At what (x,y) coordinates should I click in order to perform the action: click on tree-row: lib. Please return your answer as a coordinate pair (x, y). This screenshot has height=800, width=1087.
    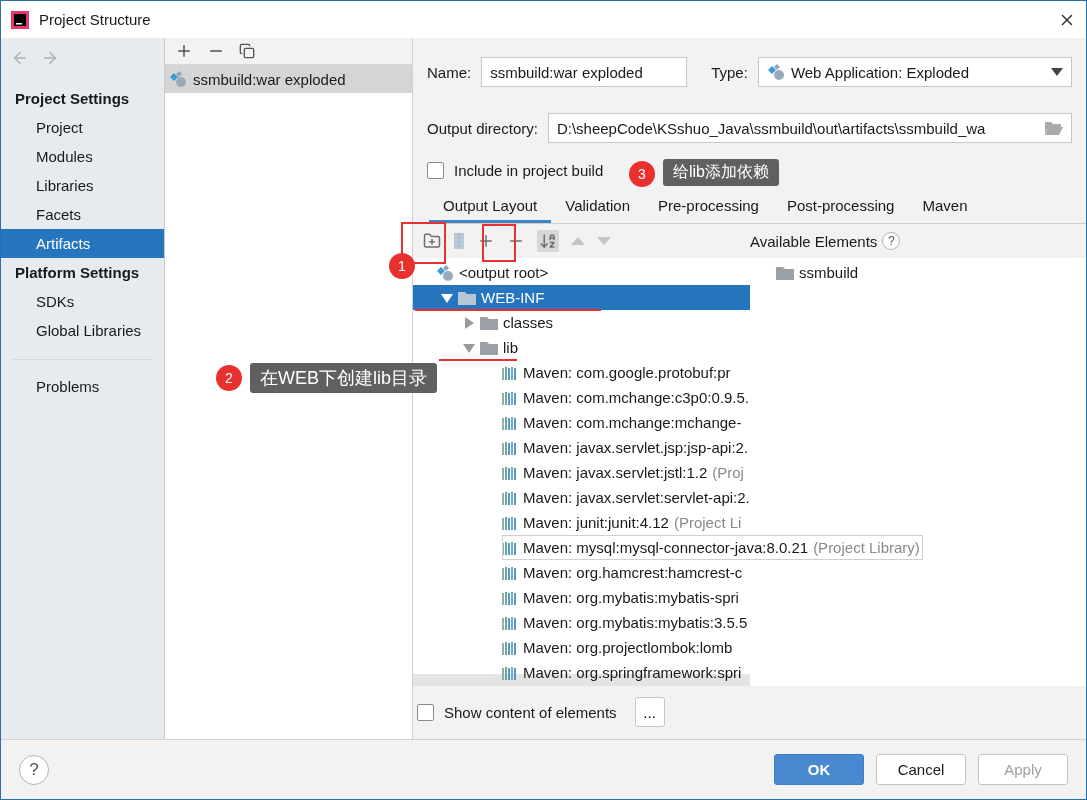
    Looking at the image, I should click on (490, 347).